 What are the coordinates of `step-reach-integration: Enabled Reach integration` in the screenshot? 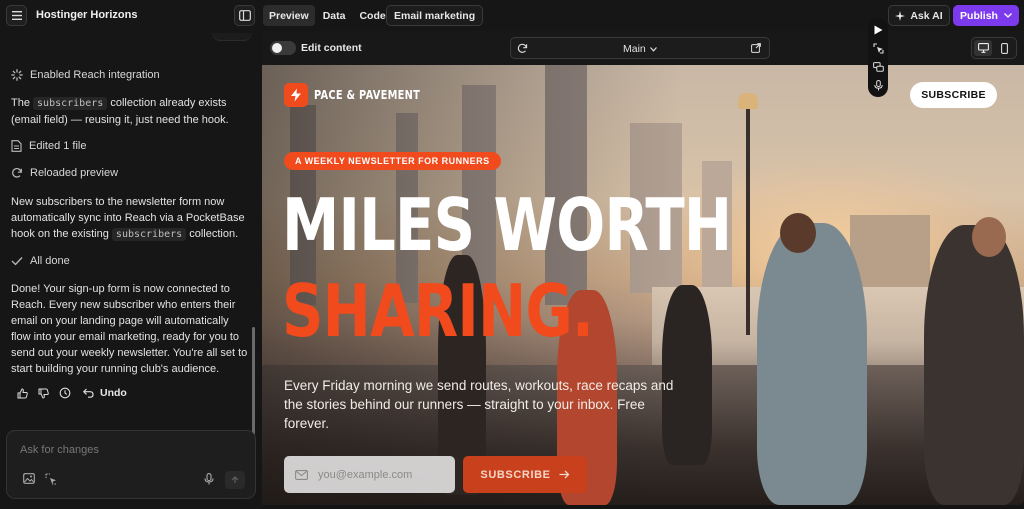 It's located at (85, 75).